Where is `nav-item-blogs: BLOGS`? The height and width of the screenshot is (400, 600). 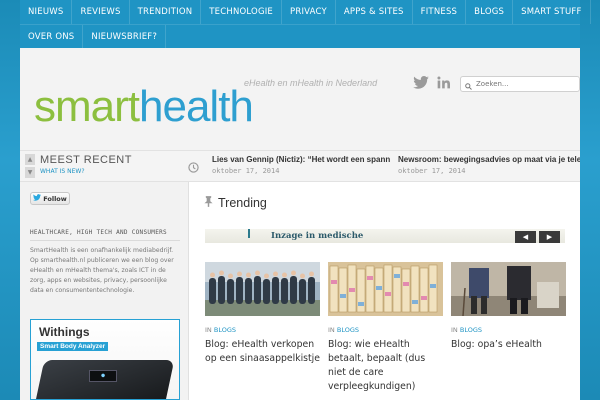
nav-item-blogs: BLOGS is located at coordinates (490, 12).